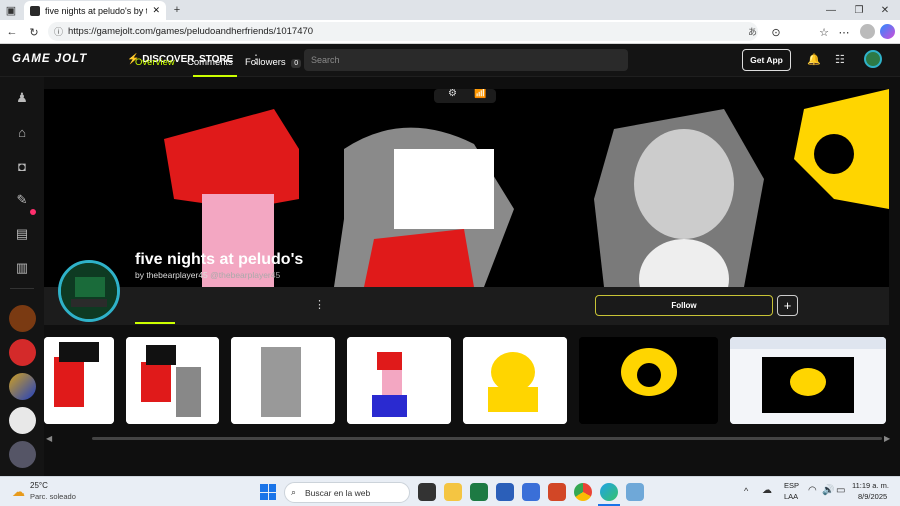 This screenshot has height=506, width=900. I want to click on profile-icon, so click(867, 31).